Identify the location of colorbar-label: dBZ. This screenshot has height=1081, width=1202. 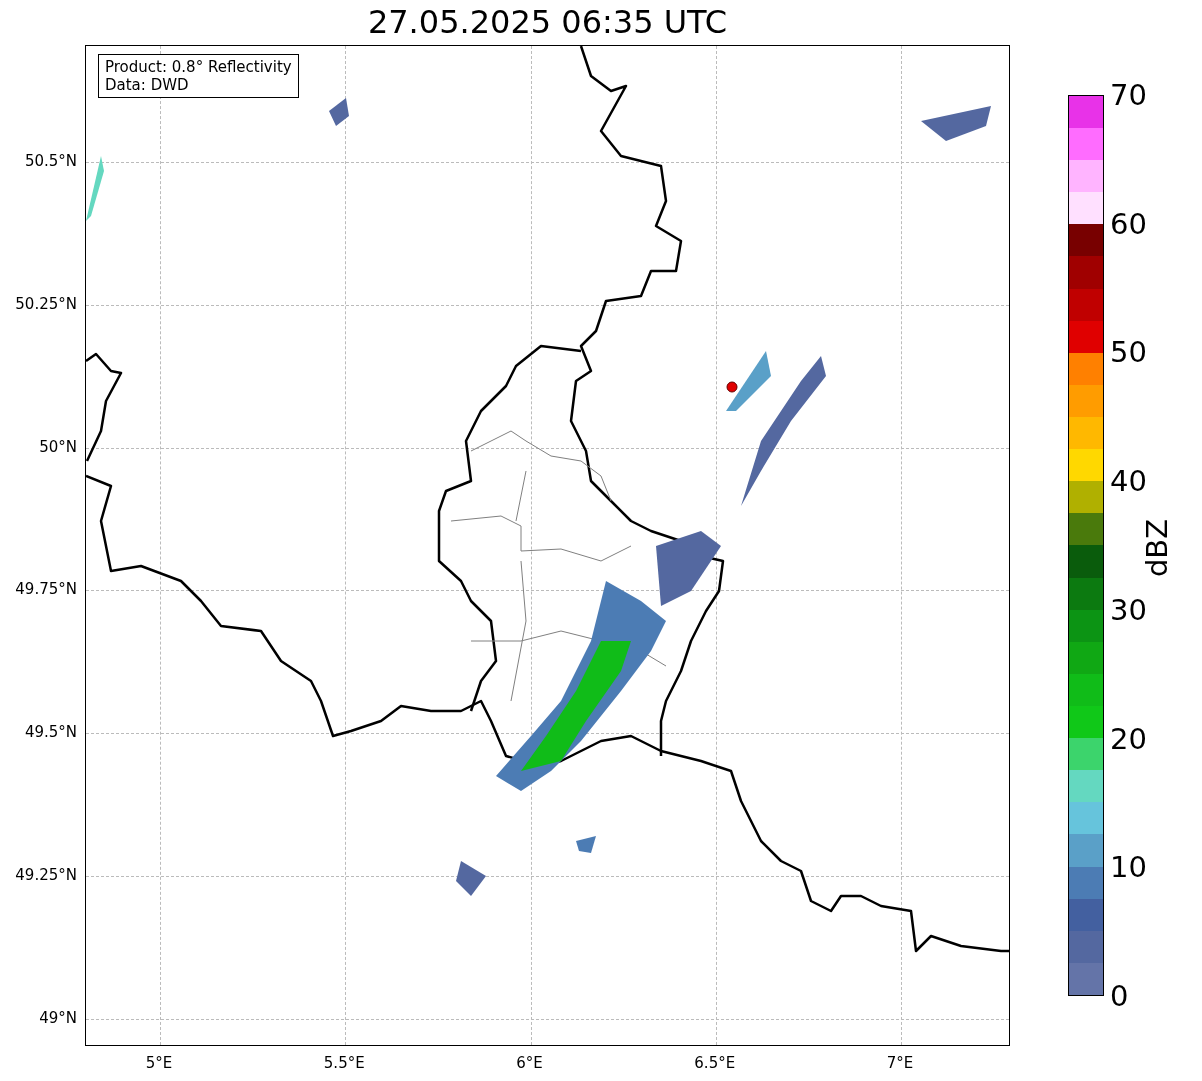
(1157, 548).